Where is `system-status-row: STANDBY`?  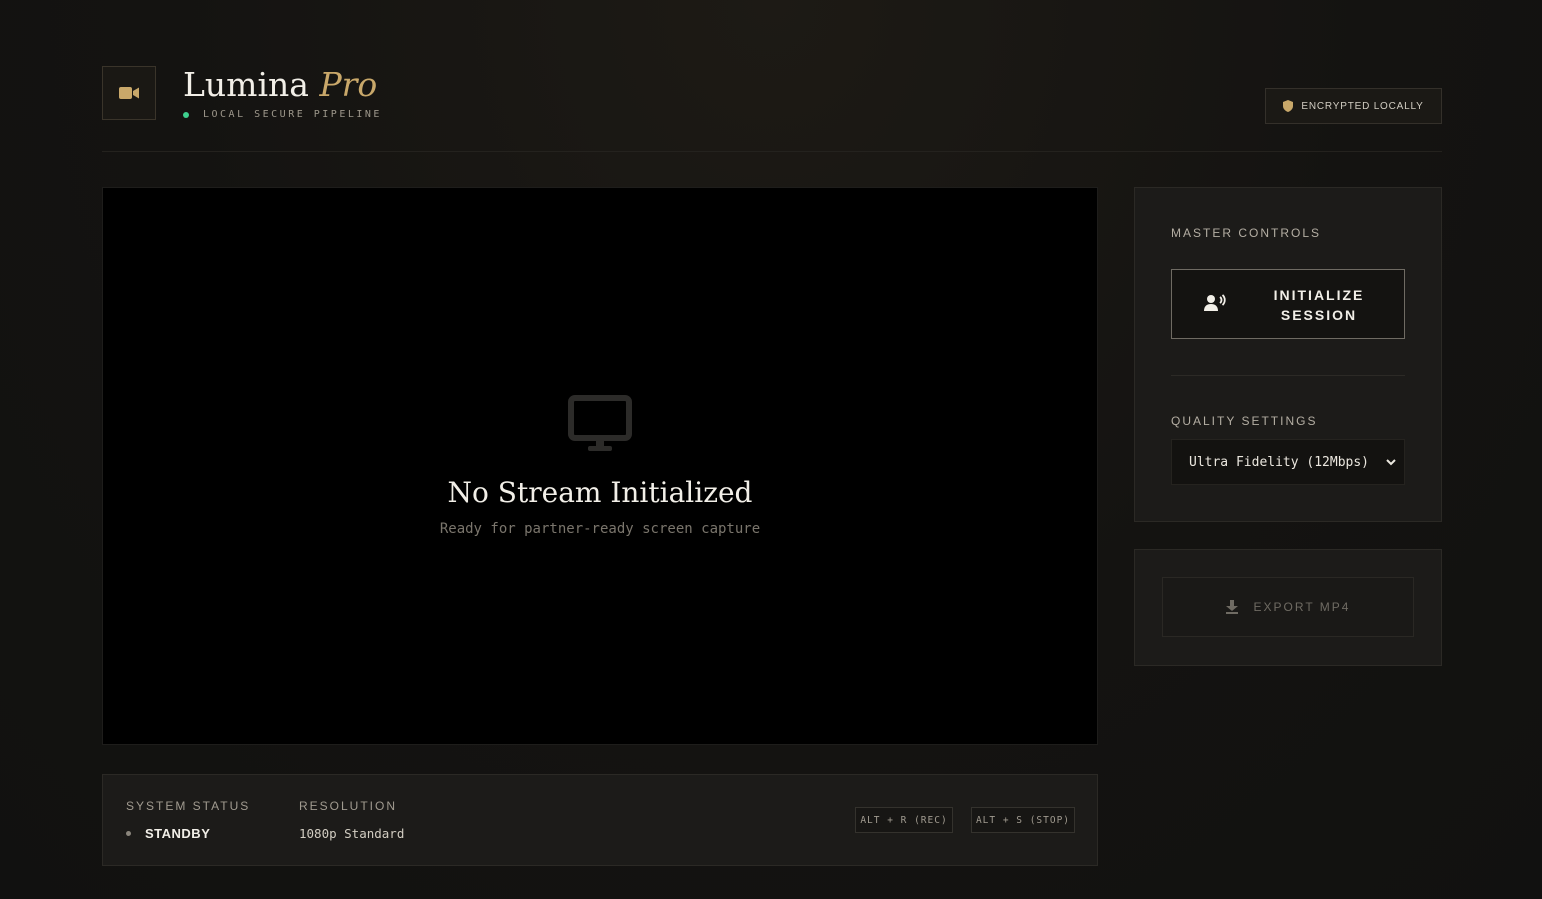
system-status-row: STANDBY is located at coordinates (188, 833).